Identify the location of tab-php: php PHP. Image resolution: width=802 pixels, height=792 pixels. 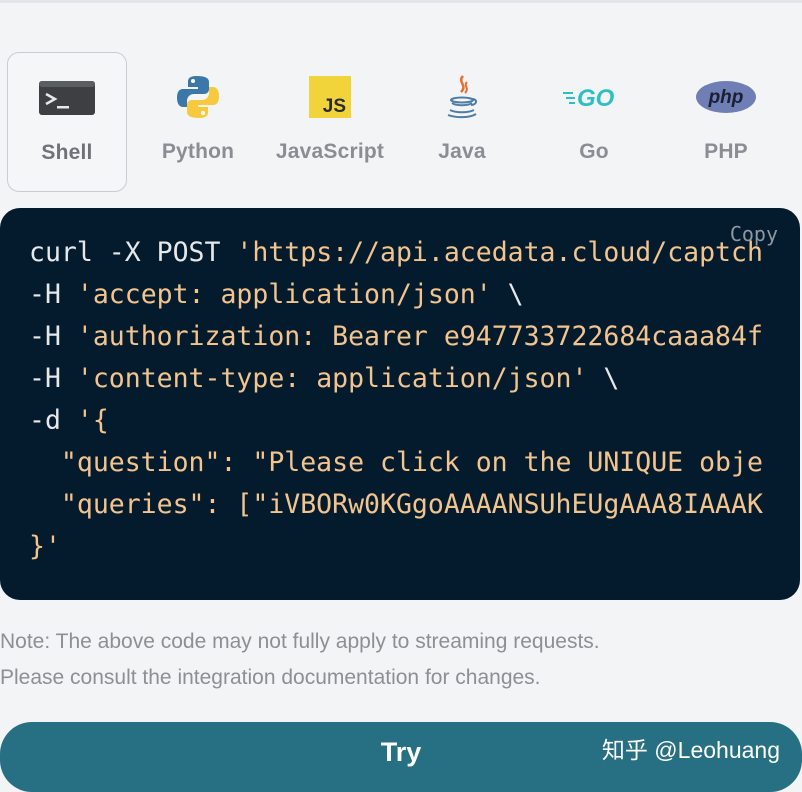
(726, 122).